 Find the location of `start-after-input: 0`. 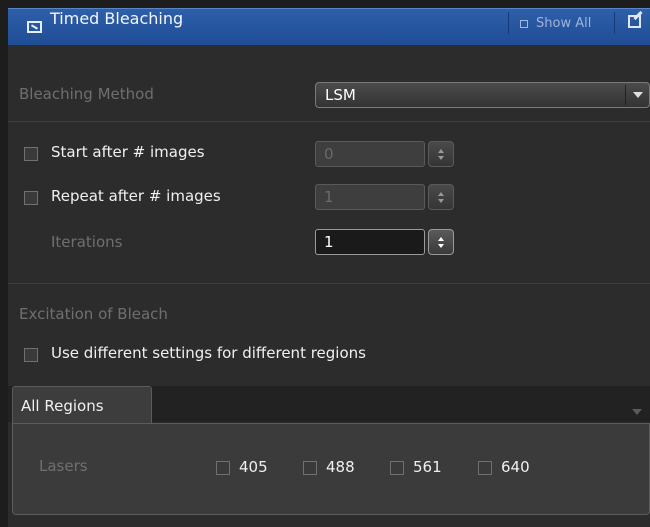

start-after-input: 0 is located at coordinates (370, 154).